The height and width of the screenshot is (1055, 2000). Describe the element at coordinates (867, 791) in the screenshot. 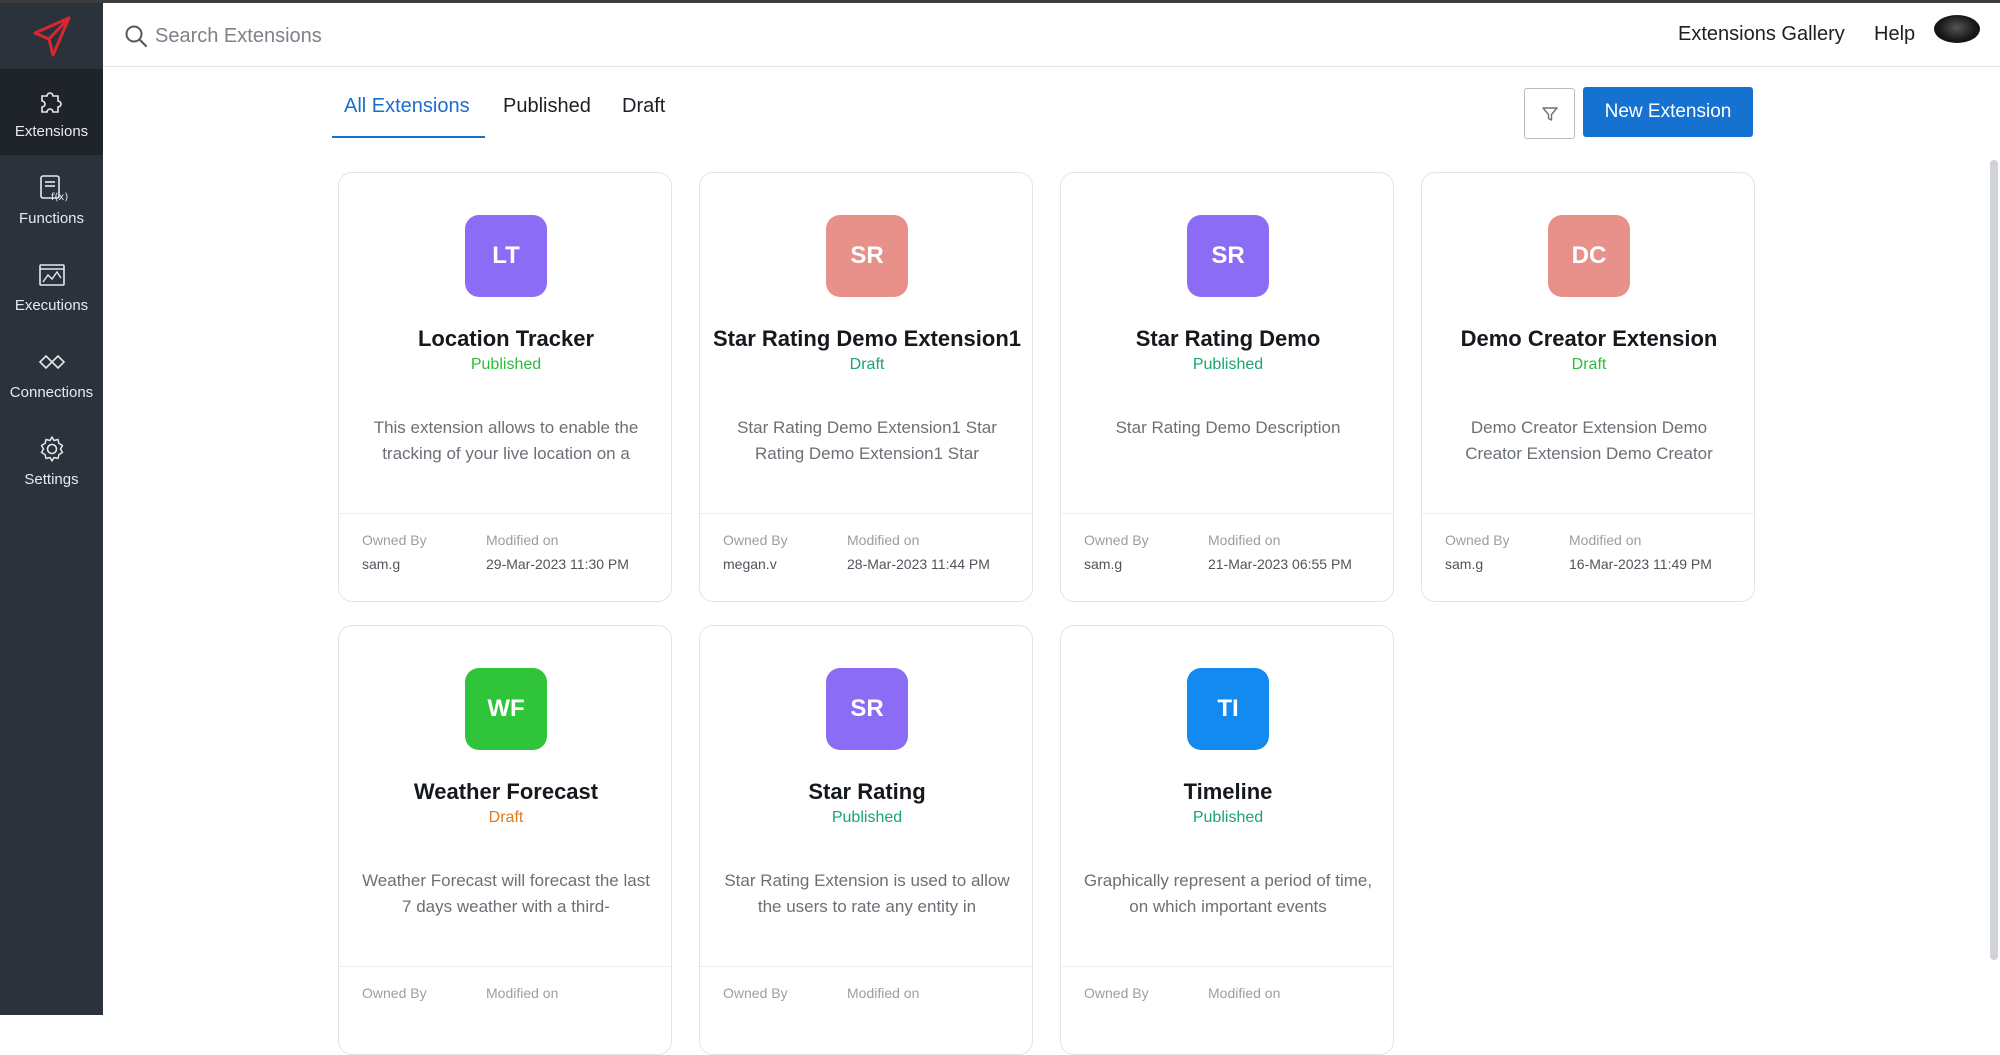

I see `extension-title: Star Rating` at that location.